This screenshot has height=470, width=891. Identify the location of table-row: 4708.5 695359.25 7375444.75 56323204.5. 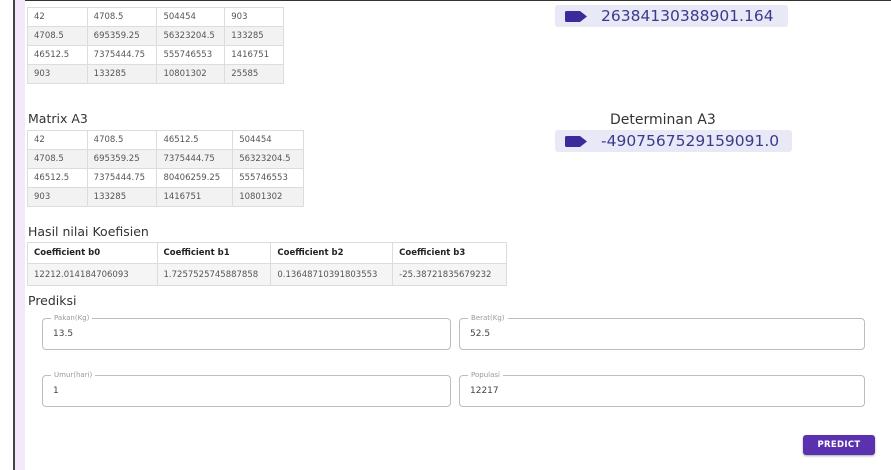
(165, 159).